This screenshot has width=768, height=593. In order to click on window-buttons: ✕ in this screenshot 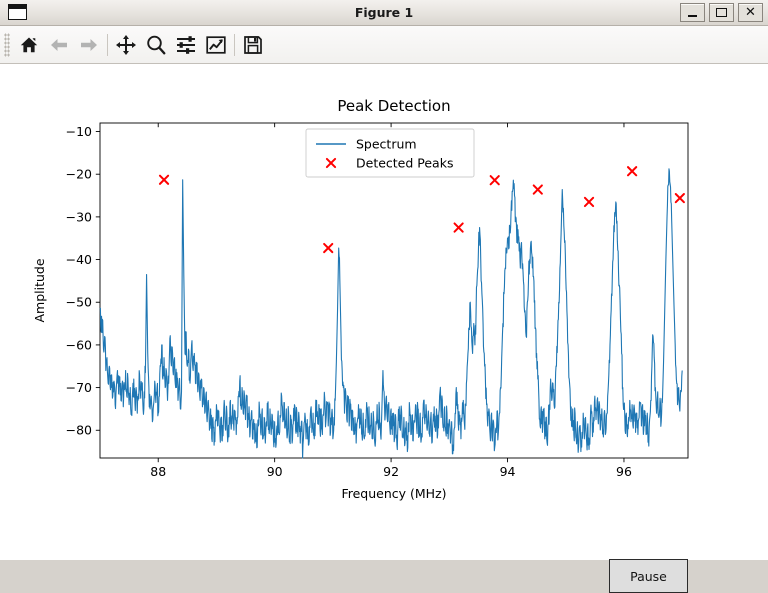, I will do `click(721, 12)`.